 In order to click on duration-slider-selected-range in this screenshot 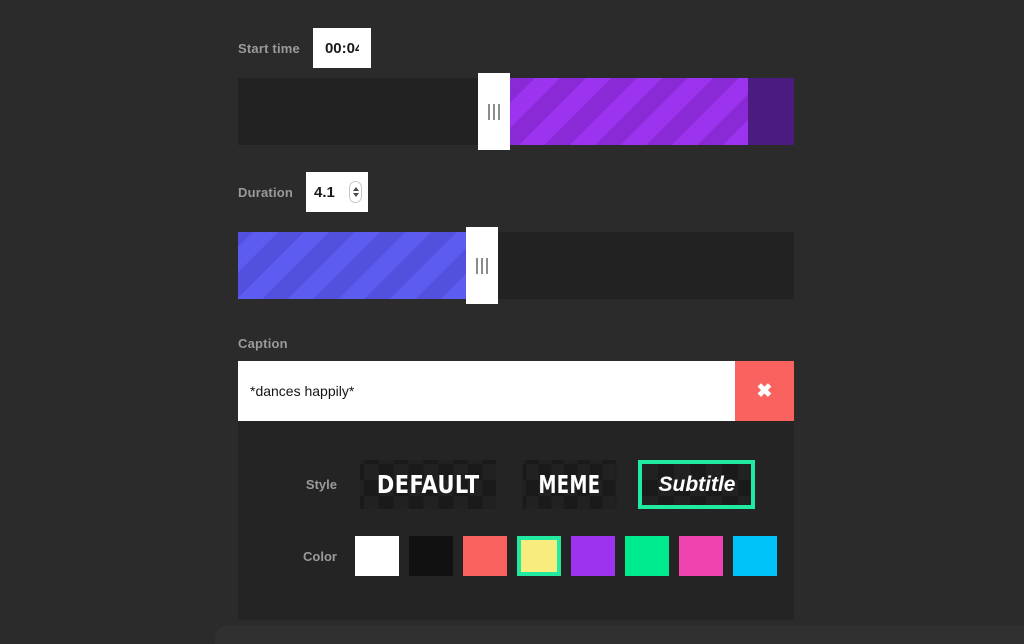, I will do `click(352, 265)`.